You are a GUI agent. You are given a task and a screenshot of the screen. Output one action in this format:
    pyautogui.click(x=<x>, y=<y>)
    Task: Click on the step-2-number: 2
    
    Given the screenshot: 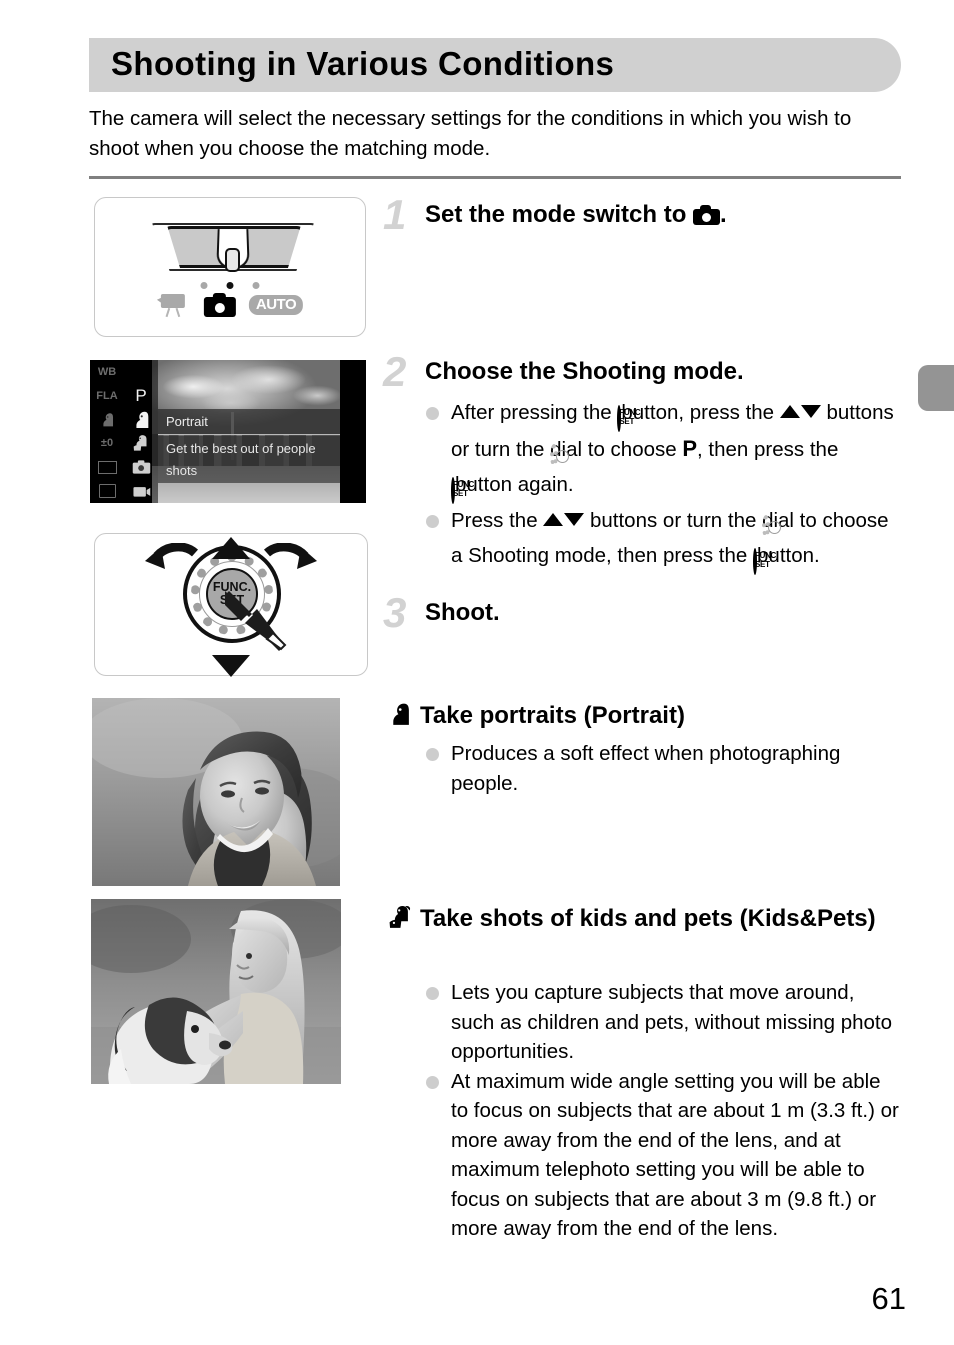 What is the action you would take?
    pyautogui.click(x=395, y=371)
    